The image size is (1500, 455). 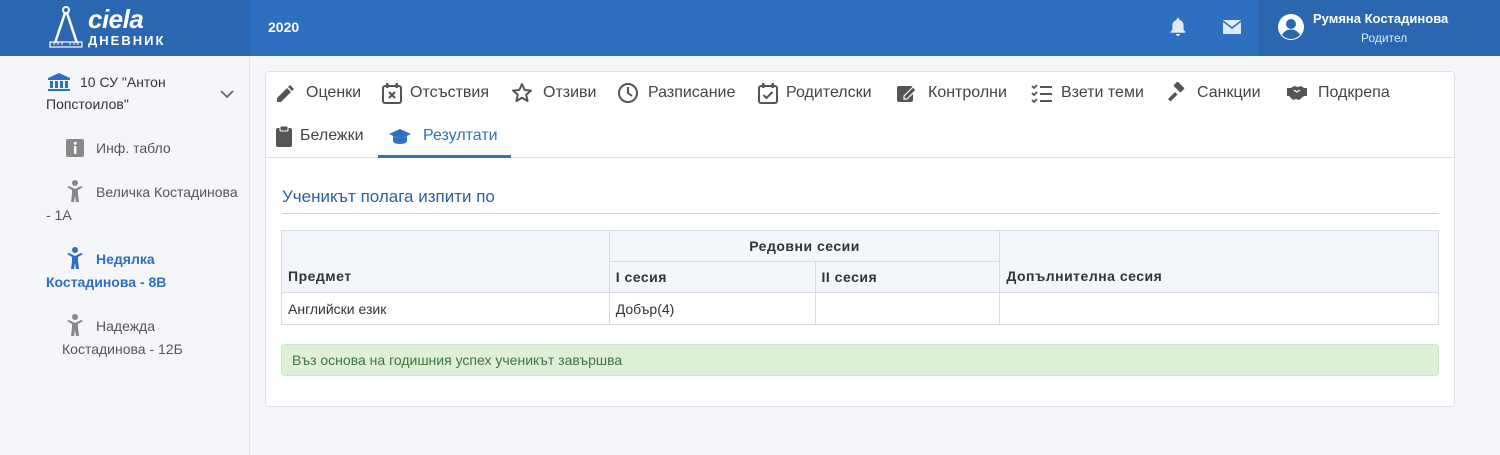 What do you see at coordinates (817, 93) in the screenshot?
I see `tab-parent-meetings: Родителски` at bounding box center [817, 93].